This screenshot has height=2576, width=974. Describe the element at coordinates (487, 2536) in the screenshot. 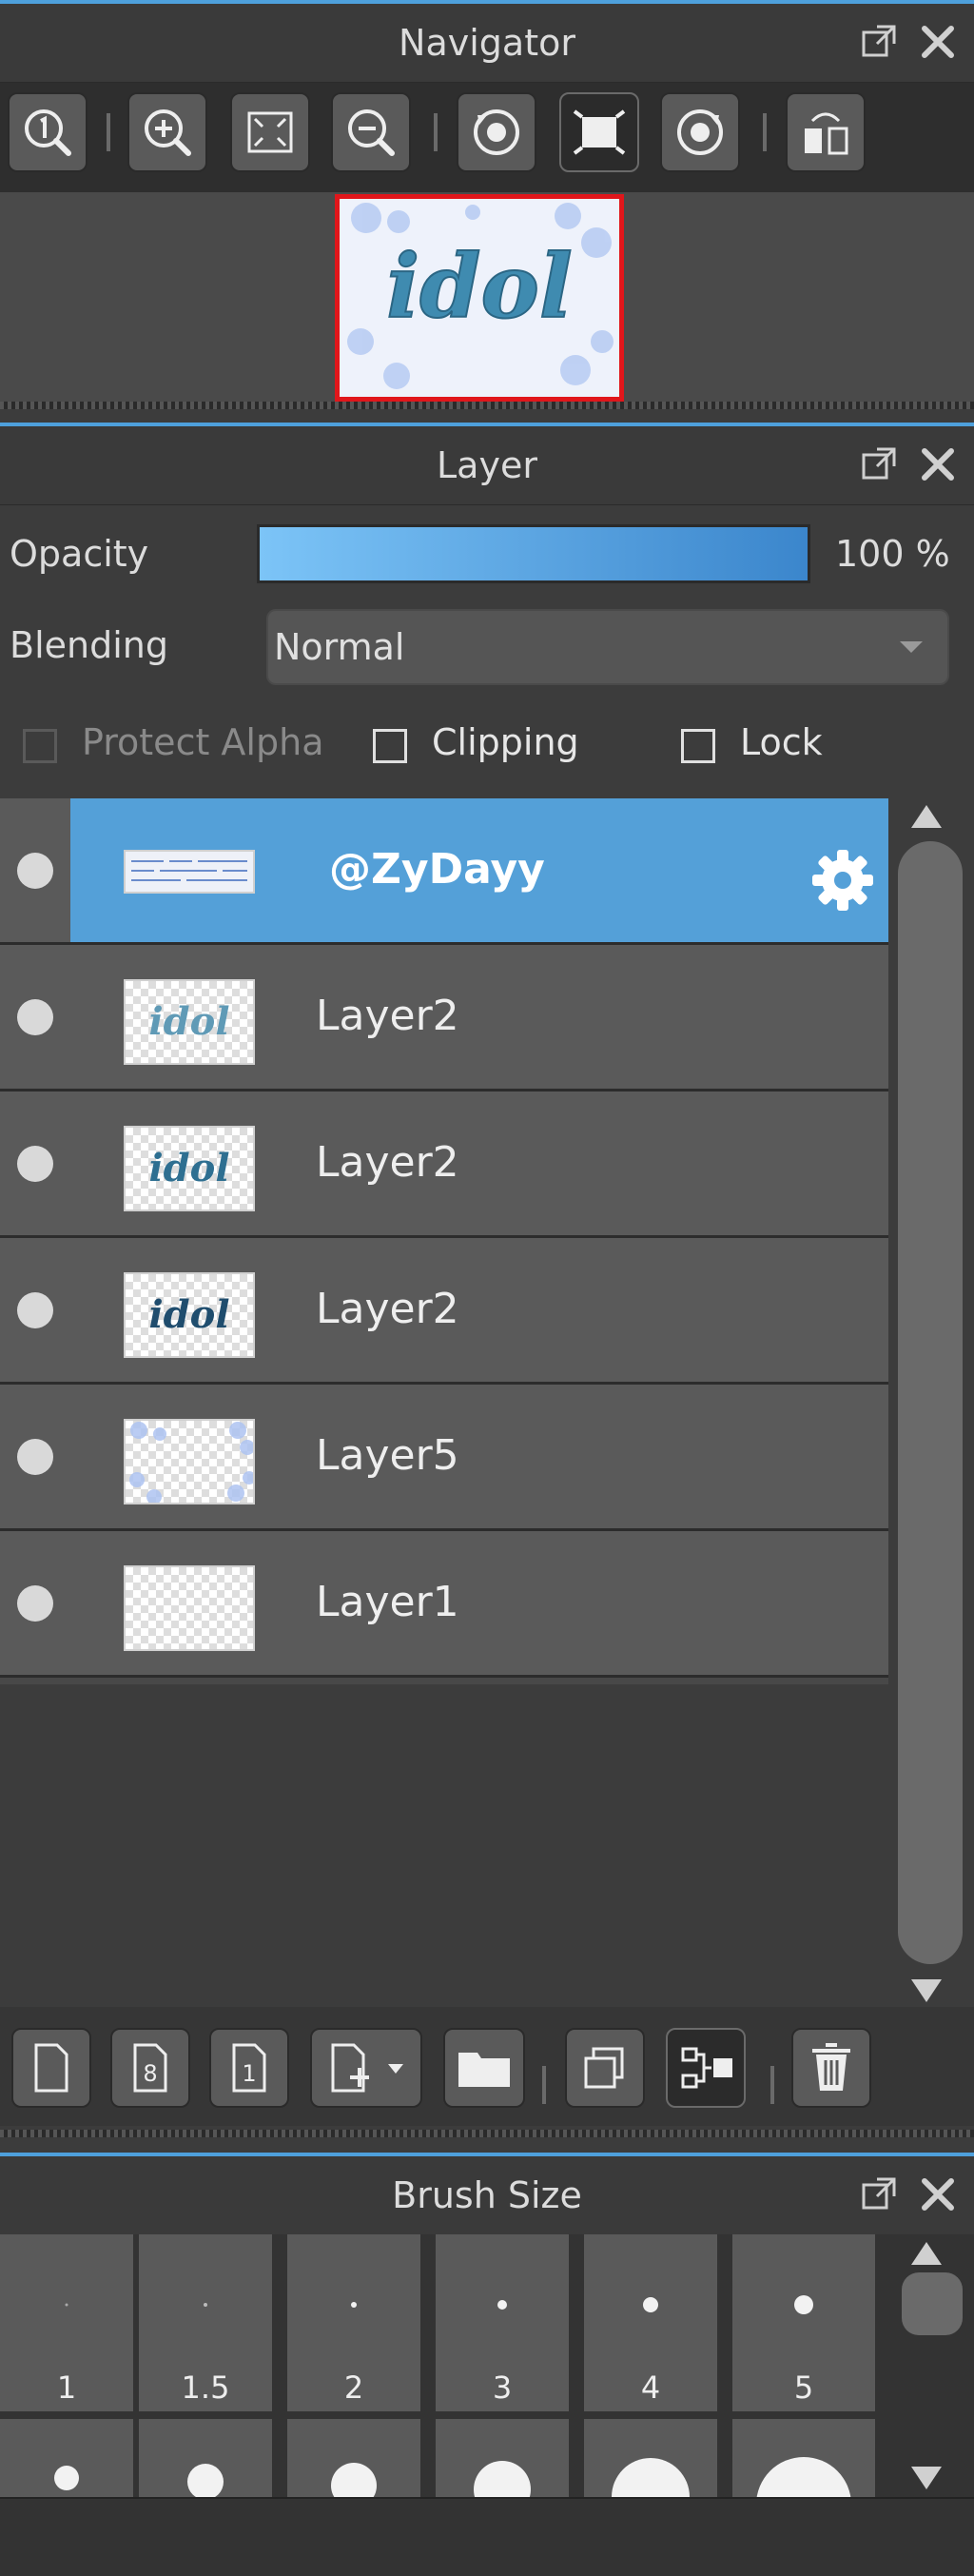

I see `status-bar` at that location.